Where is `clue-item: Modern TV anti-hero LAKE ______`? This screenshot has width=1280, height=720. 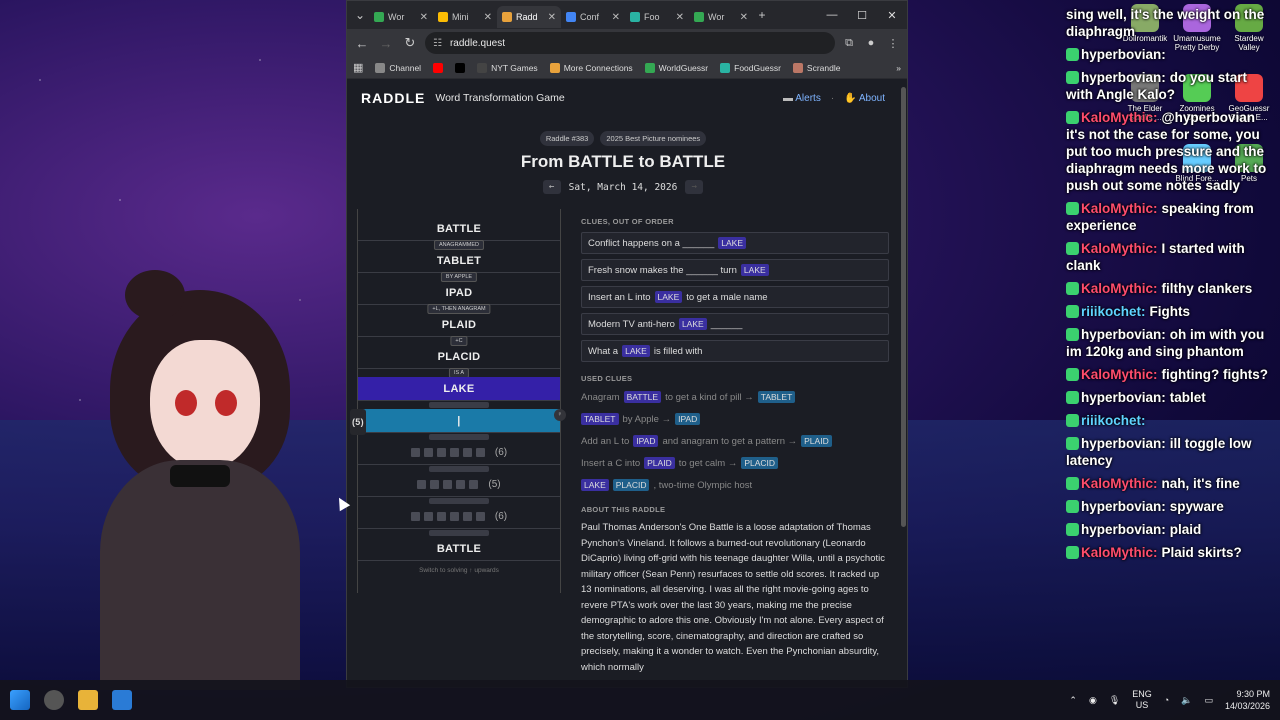
clue-item: Modern TV anti-hero LAKE ______ is located at coordinates (735, 324).